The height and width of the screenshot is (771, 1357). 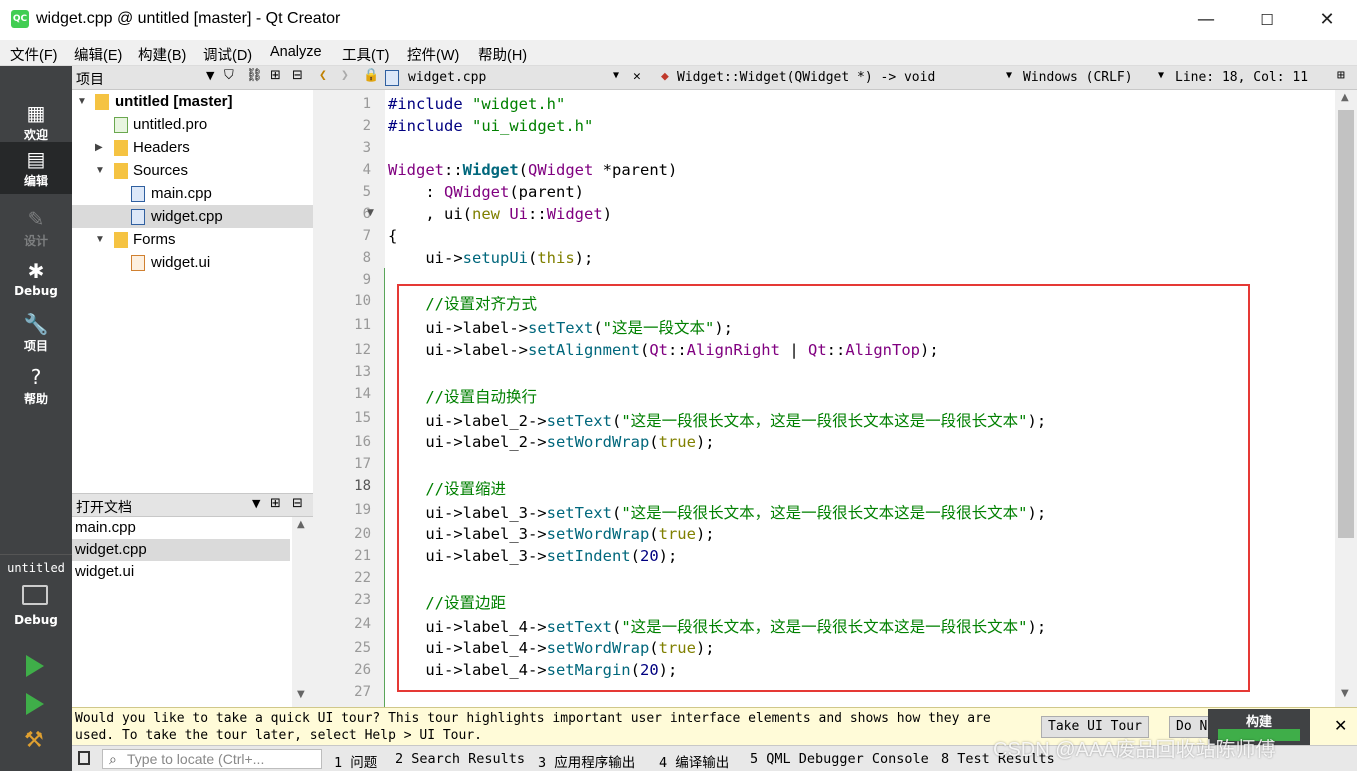 What do you see at coordinates (104, 508) in the screenshot?
I see `open-docs-title: 打开文档` at bounding box center [104, 508].